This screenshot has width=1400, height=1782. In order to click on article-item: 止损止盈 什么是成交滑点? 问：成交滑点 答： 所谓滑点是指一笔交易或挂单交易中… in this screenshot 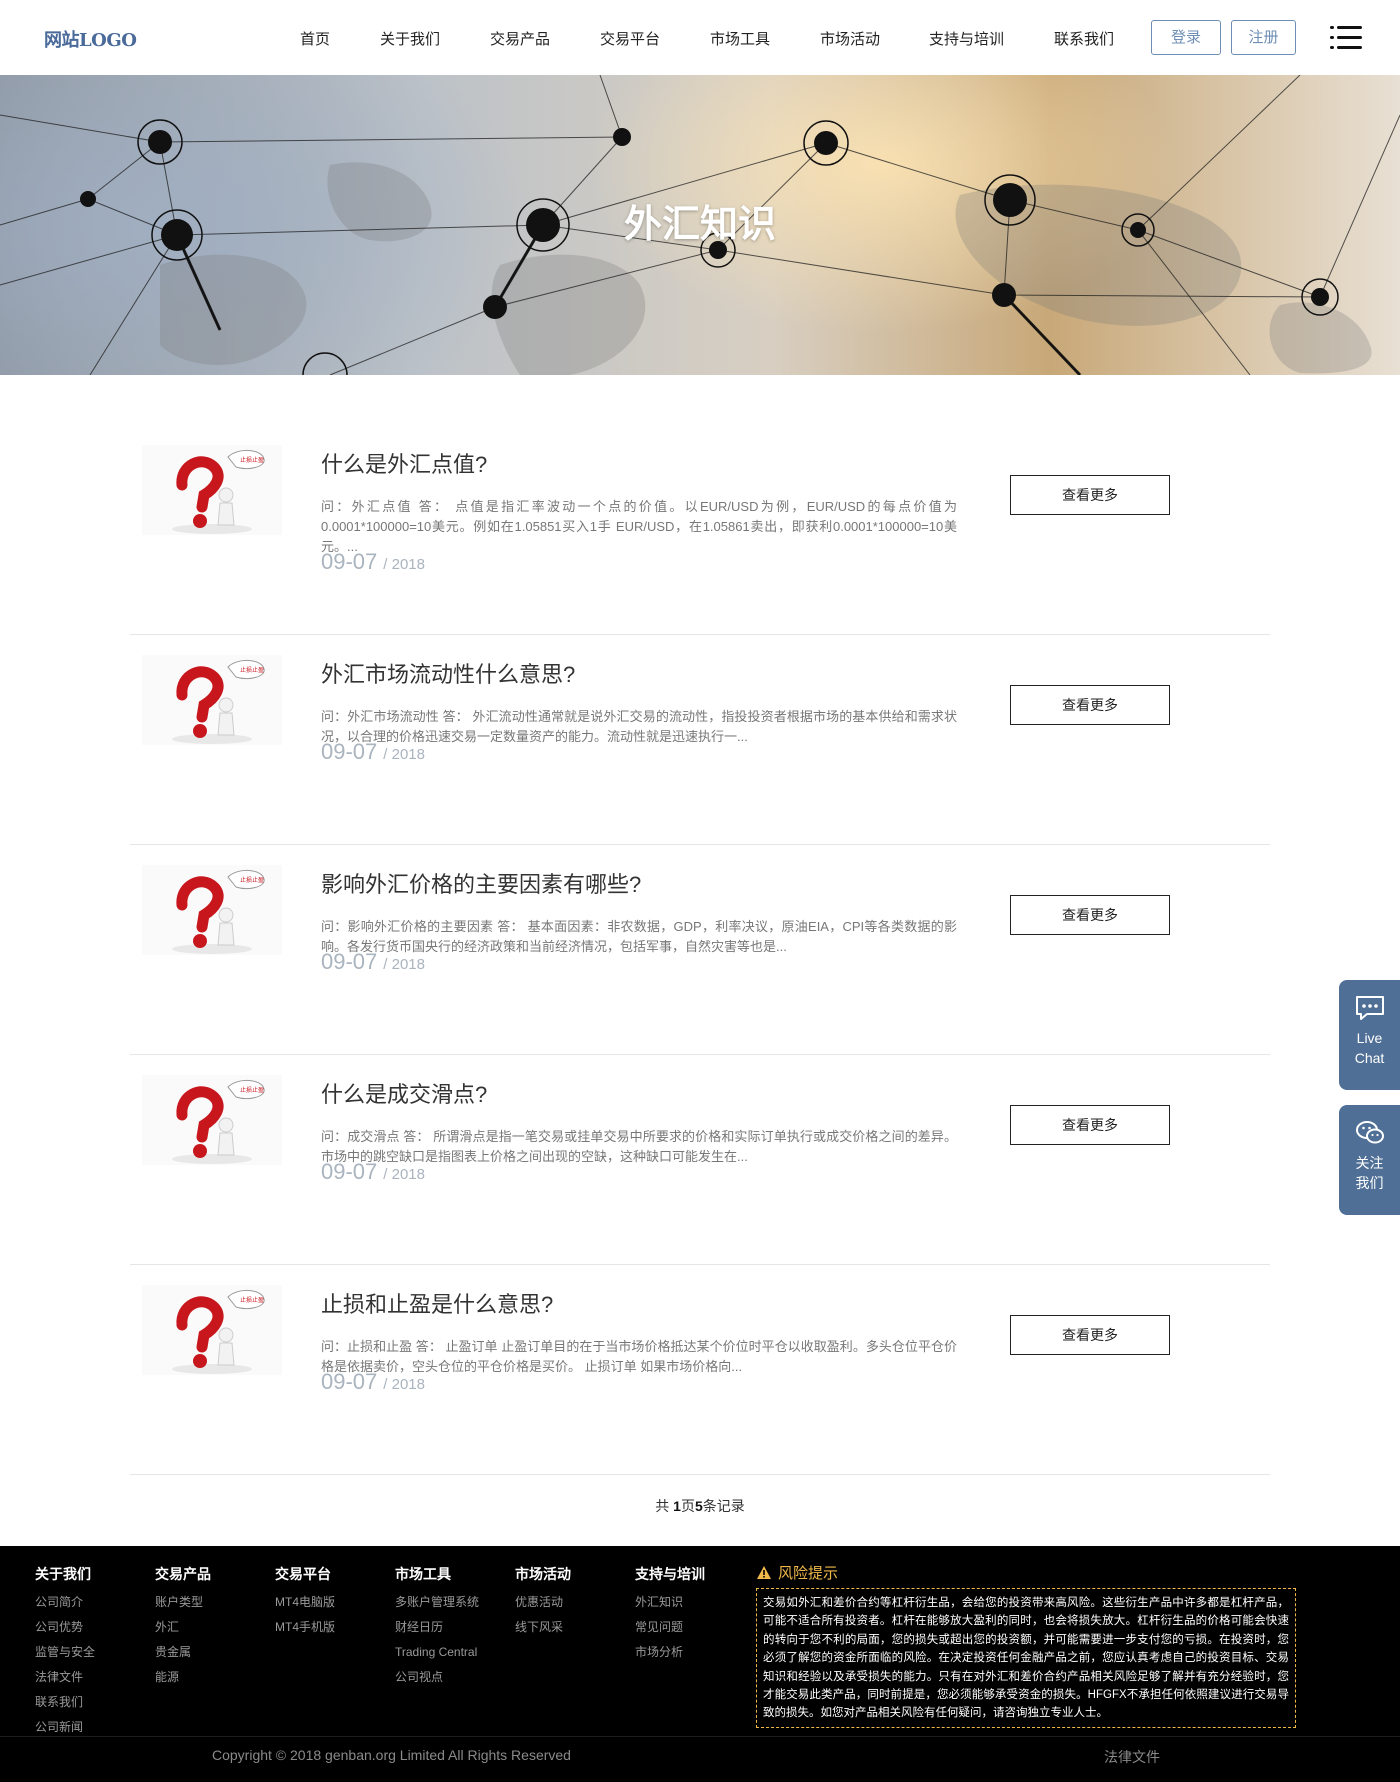, I will do `click(700, 1160)`.